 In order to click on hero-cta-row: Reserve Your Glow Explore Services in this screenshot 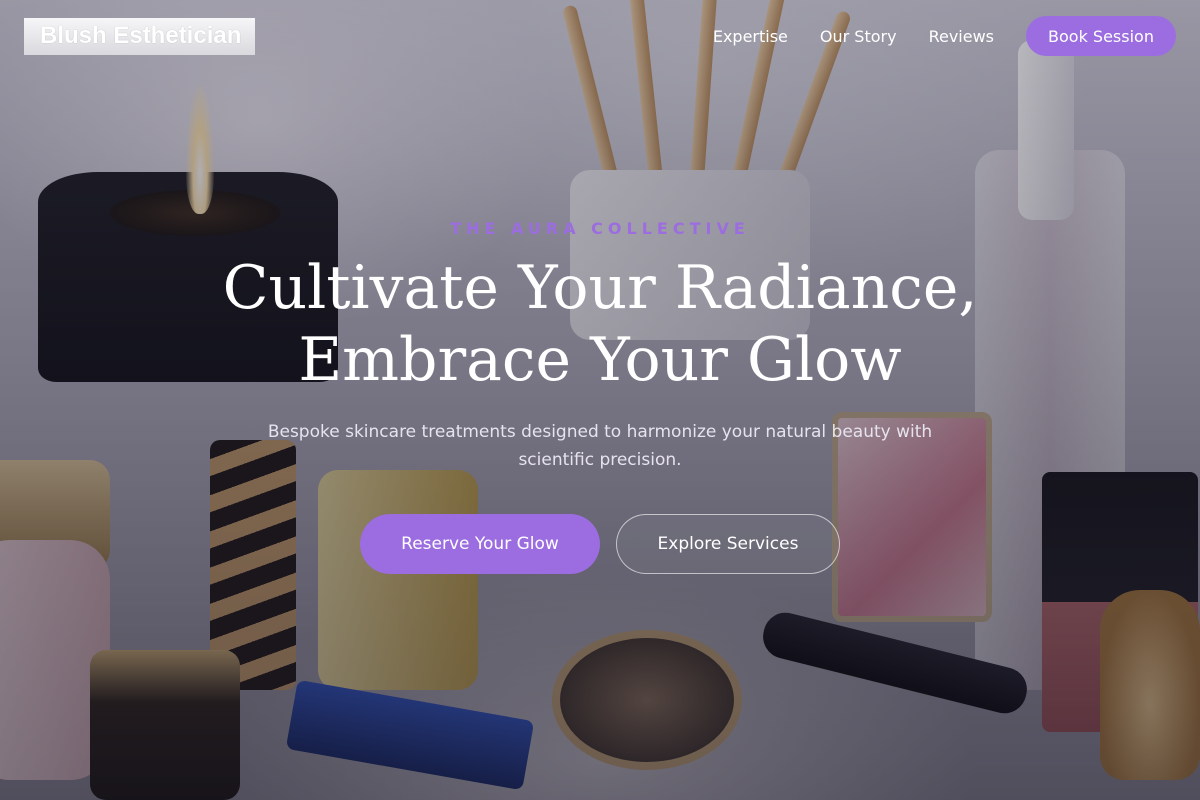, I will do `click(600, 544)`.